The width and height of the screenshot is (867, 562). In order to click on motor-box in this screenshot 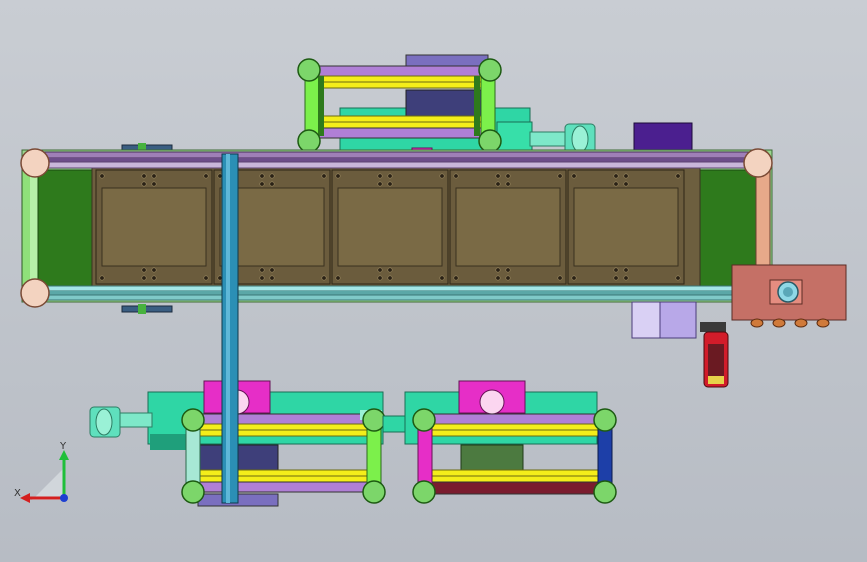, I will do `click(663, 138)`.